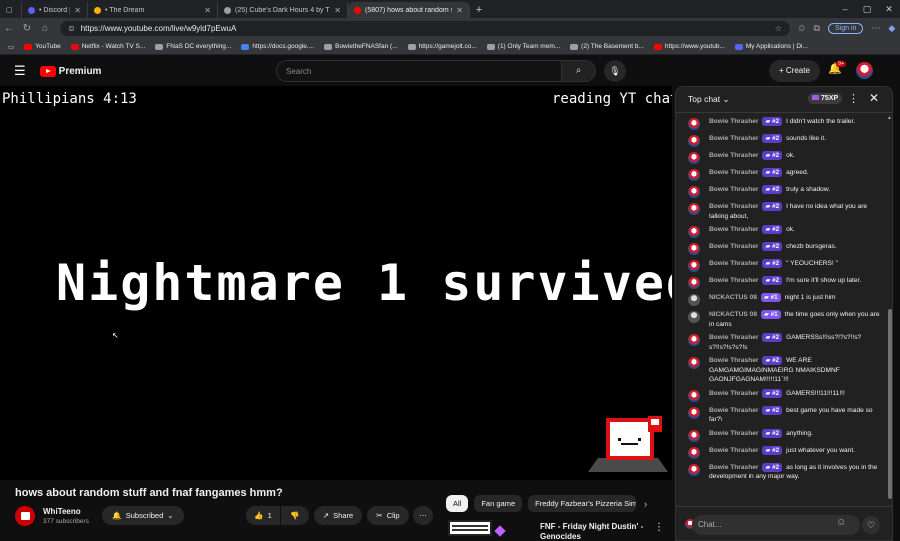 The image size is (900, 541). What do you see at coordinates (42, 46) in the screenshot?
I see `bookmark-item: YouTube` at bounding box center [42, 46].